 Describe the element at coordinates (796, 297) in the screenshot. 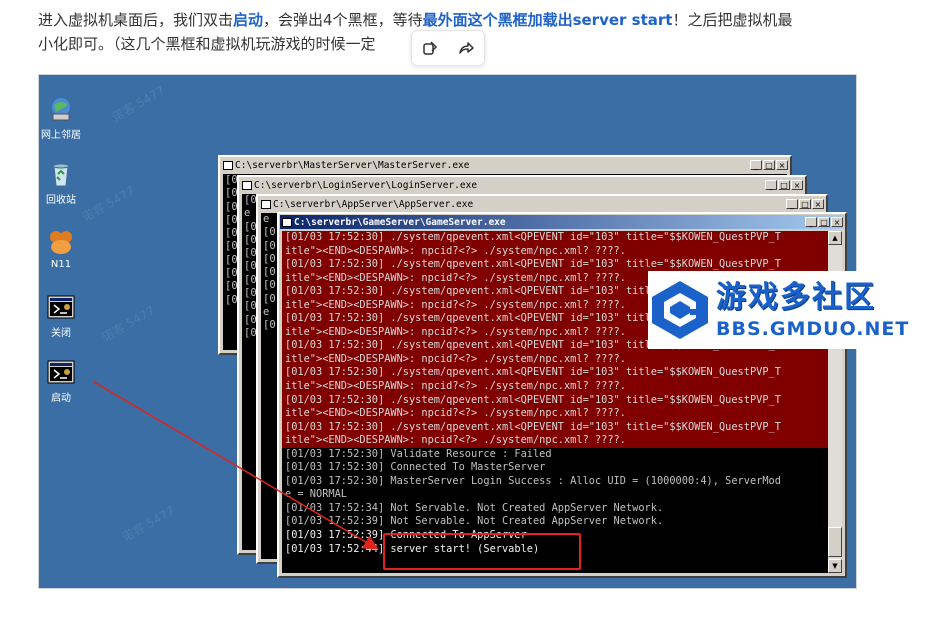

I see `logo-text-cn: 游戏多社区` at that location.